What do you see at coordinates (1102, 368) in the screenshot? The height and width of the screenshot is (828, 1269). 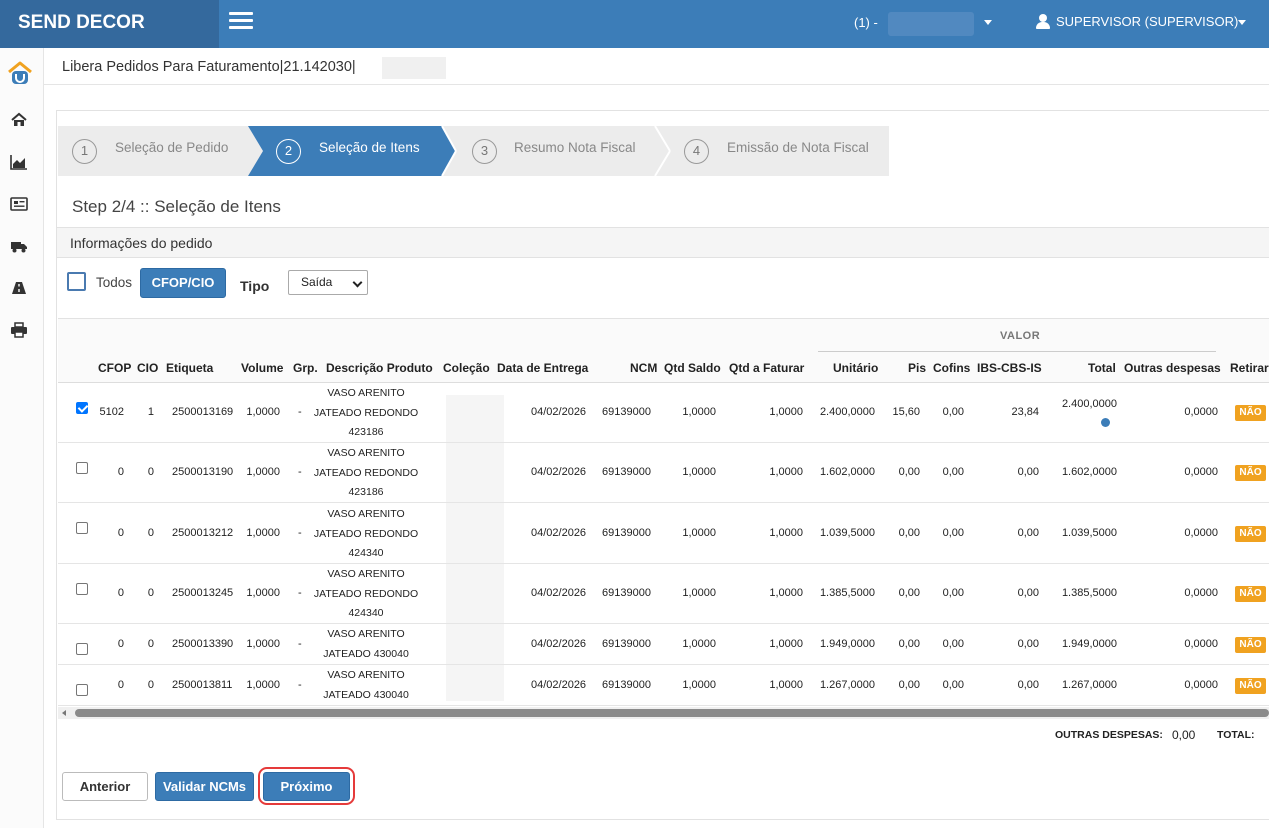 I see `column-header: Total` at bounding box center [1102, 368].